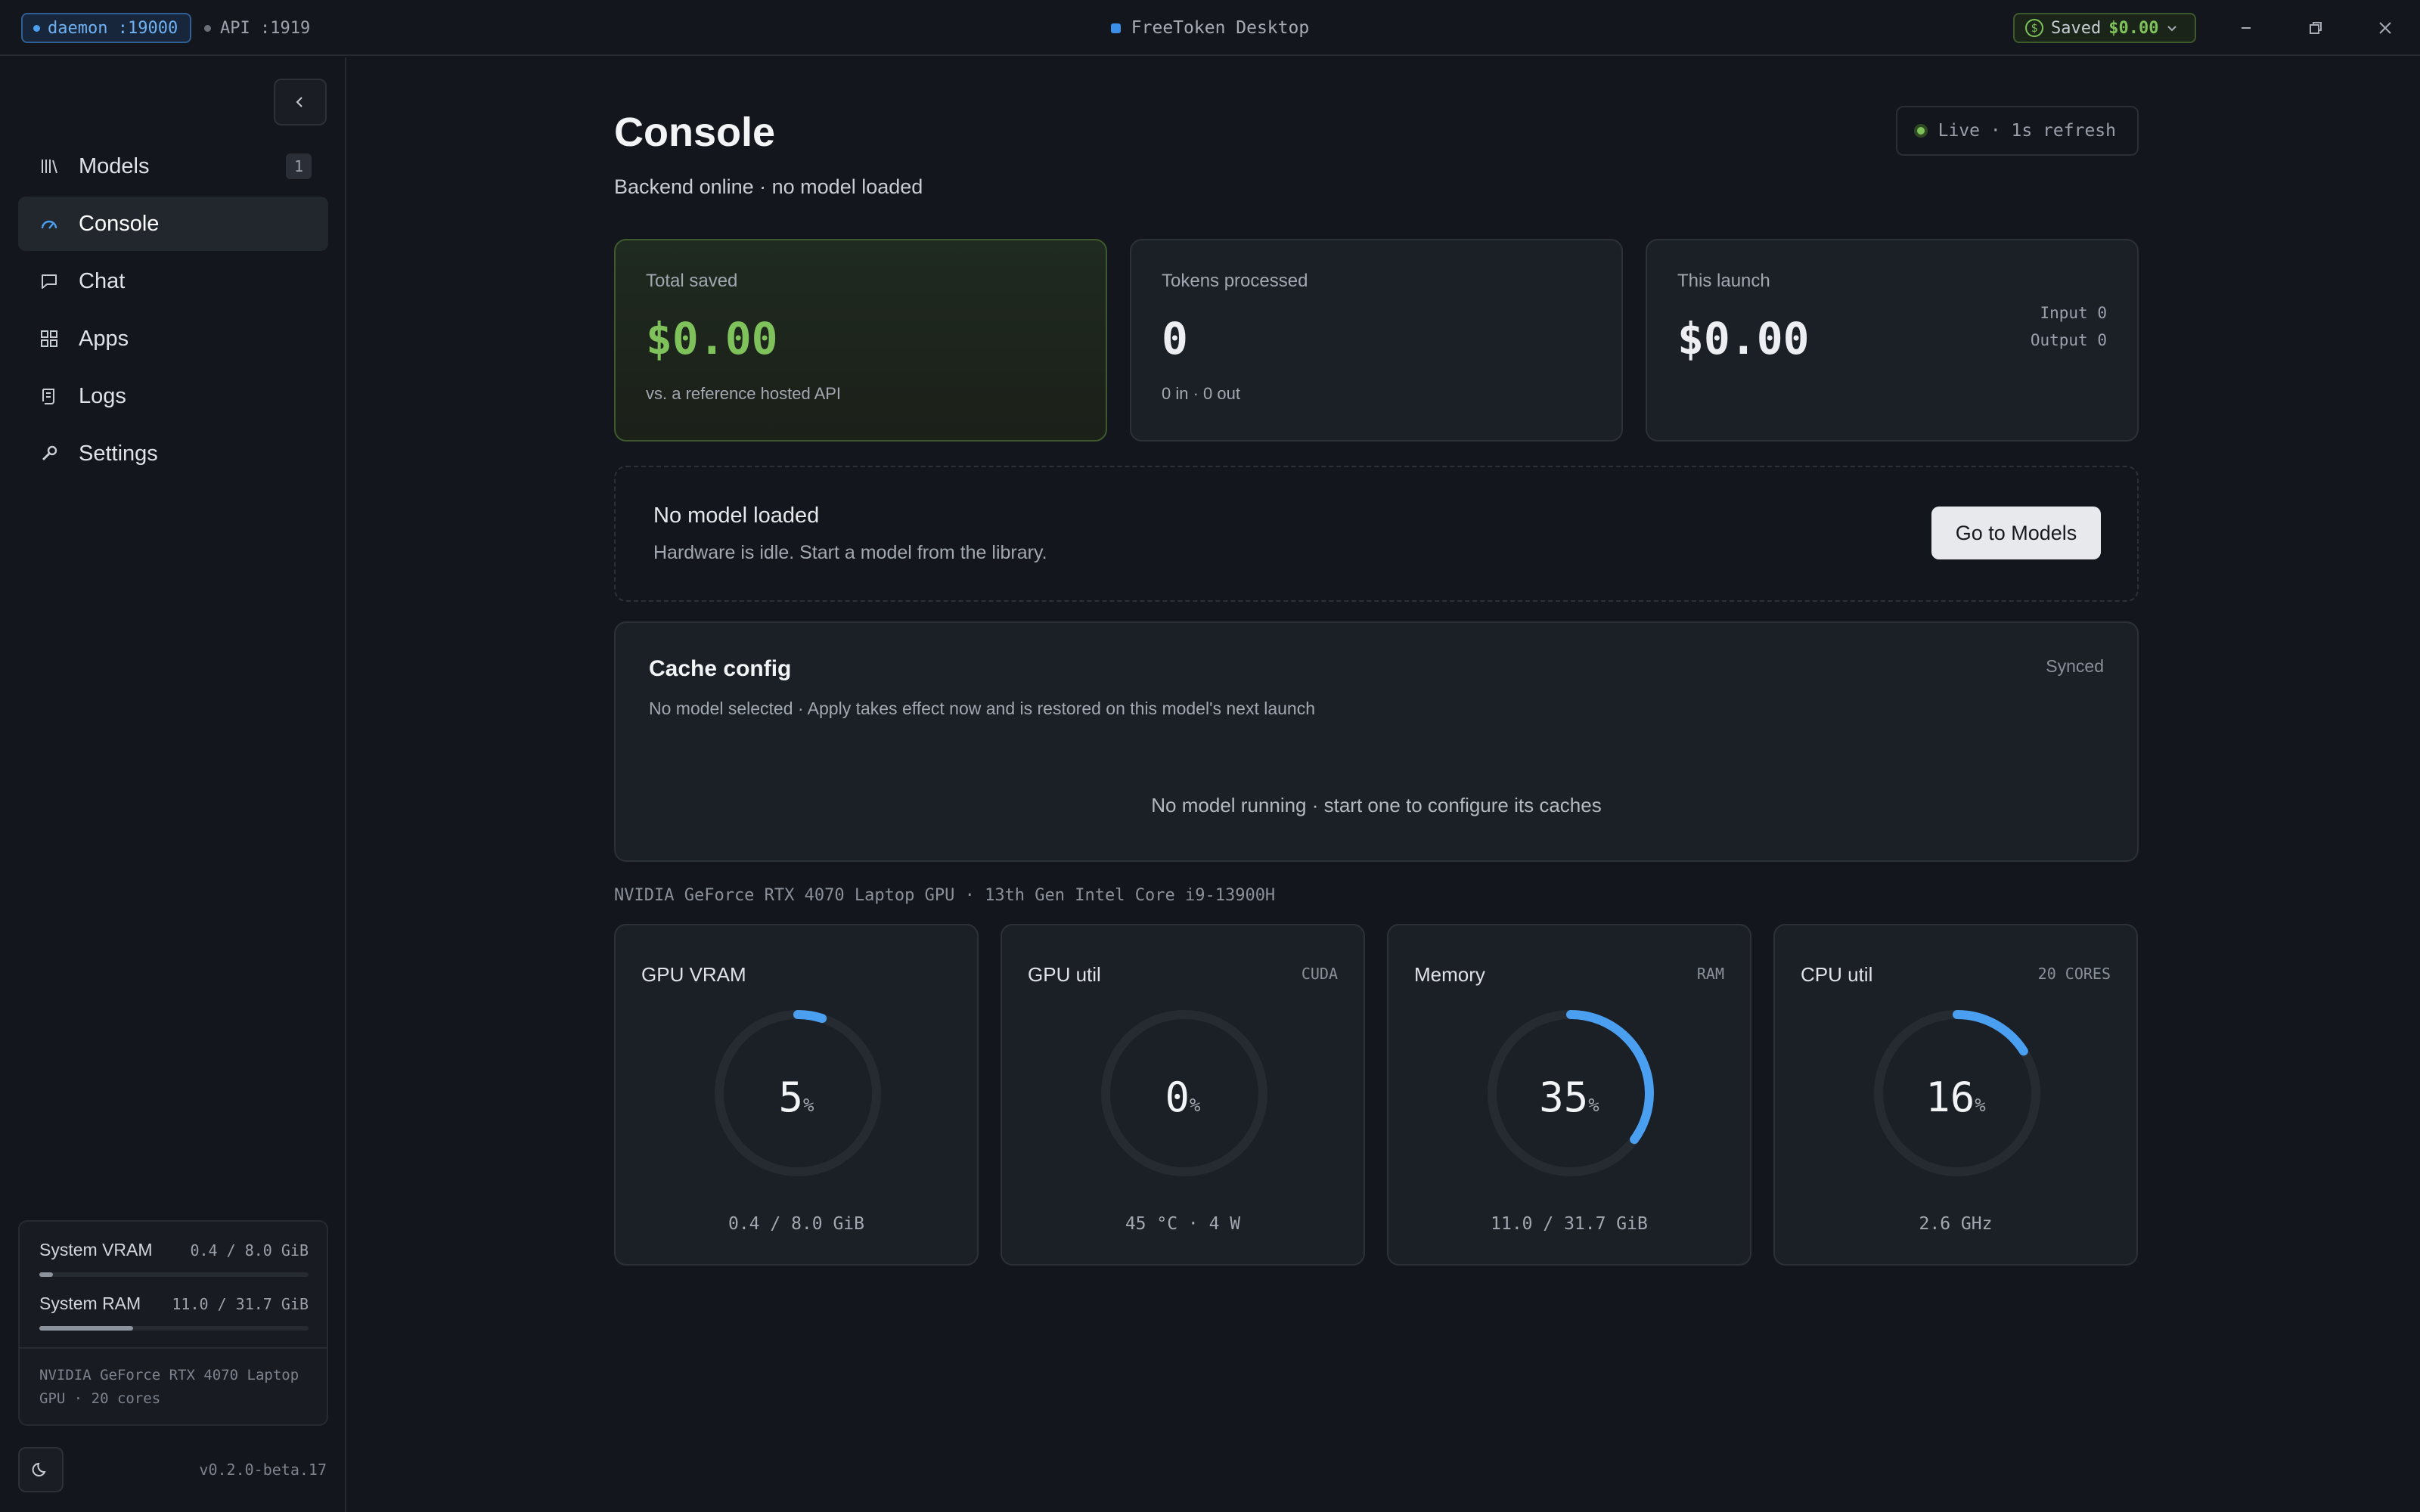  What do you see at coordinates (114, 165) in the screenshot?
I see `sidebar-item-label: Models` at bounding box center [114, 165].